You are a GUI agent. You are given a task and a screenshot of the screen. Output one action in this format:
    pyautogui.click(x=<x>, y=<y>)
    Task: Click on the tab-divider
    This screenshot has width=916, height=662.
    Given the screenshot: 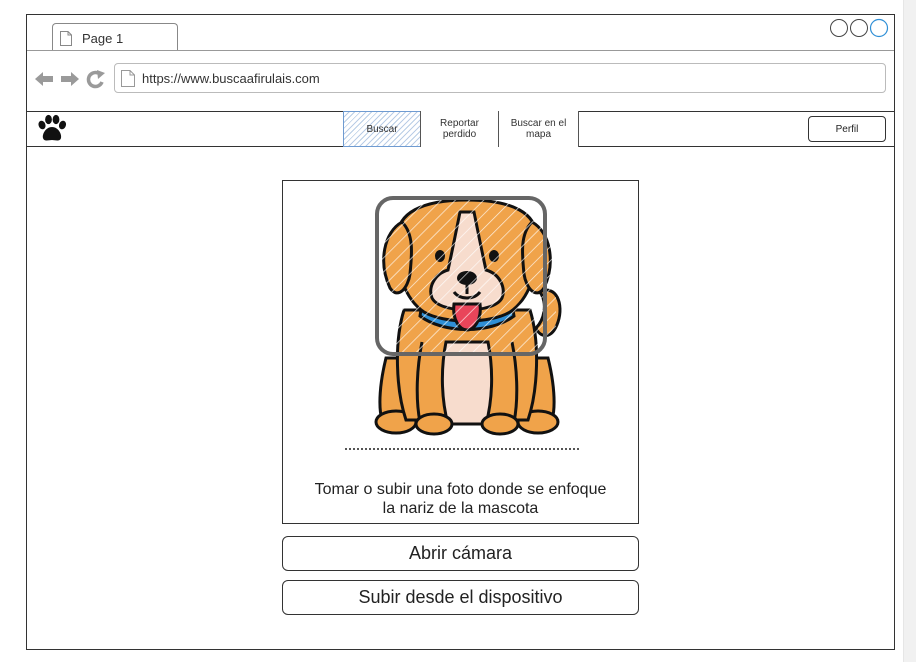 What is the action you would take?
    pyautogui.click(x=460, y=50)
    